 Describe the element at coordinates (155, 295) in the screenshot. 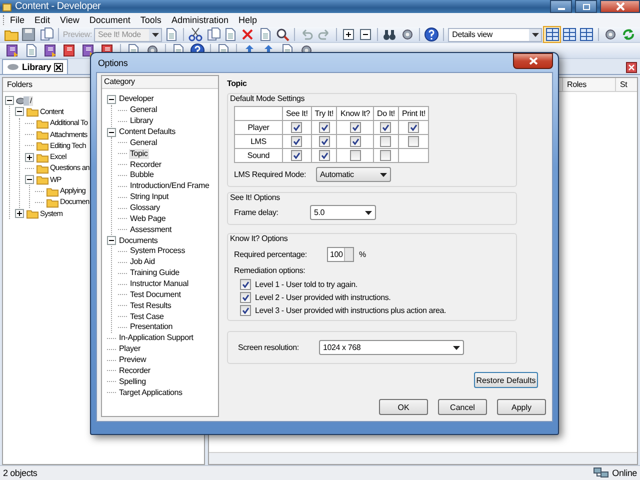

I see `category-item: Test Document` at that location.